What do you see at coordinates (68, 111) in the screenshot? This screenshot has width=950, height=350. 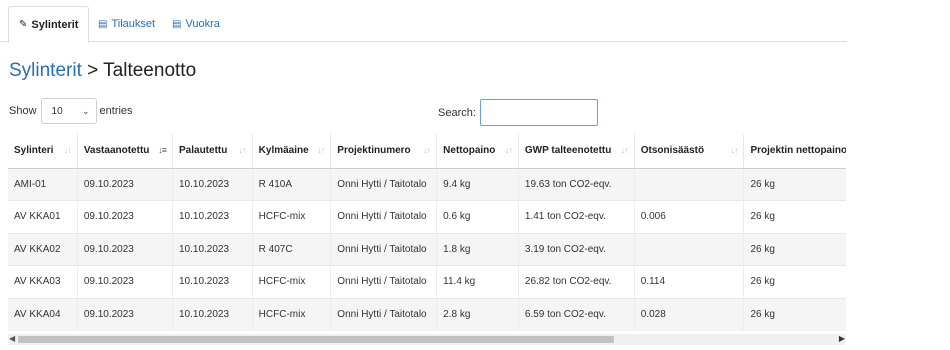 I see `entries-select: 10 ⌄` at bounding box center [68, 111].